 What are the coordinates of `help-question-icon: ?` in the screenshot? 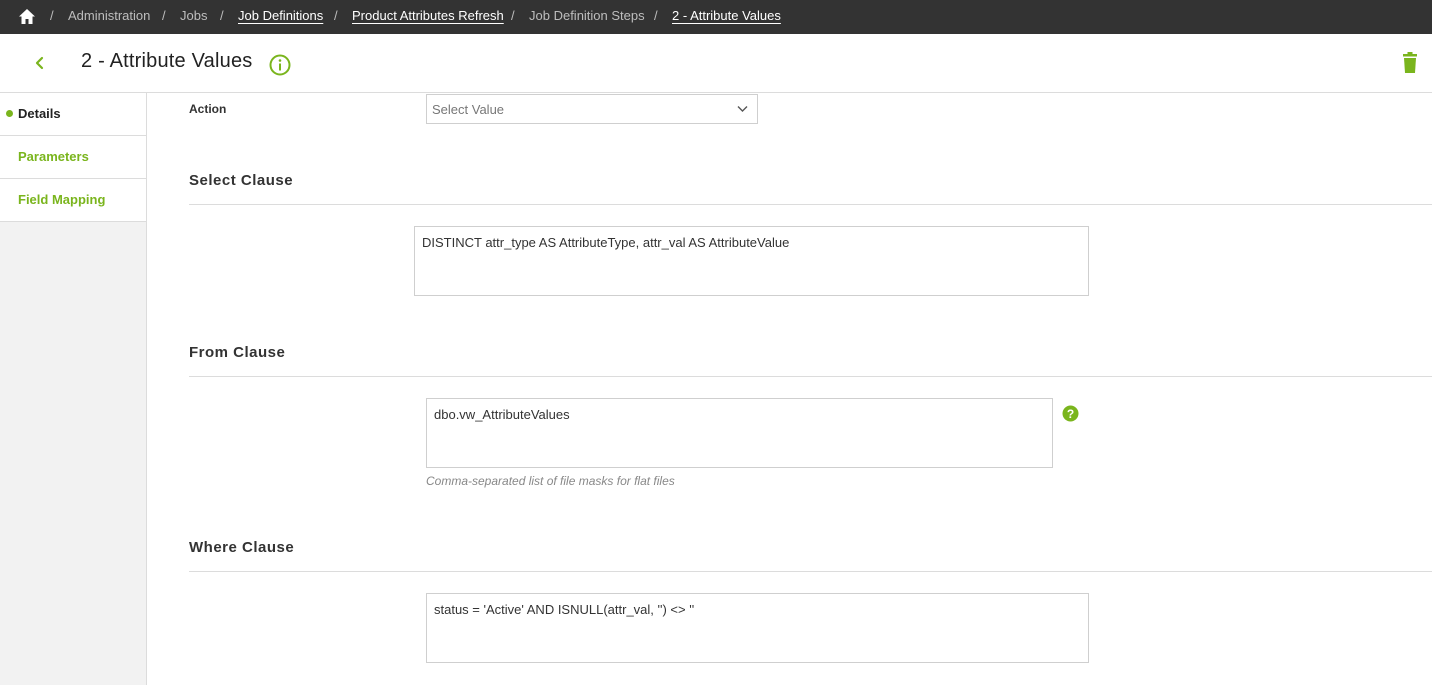 It's located at (1070, 413).